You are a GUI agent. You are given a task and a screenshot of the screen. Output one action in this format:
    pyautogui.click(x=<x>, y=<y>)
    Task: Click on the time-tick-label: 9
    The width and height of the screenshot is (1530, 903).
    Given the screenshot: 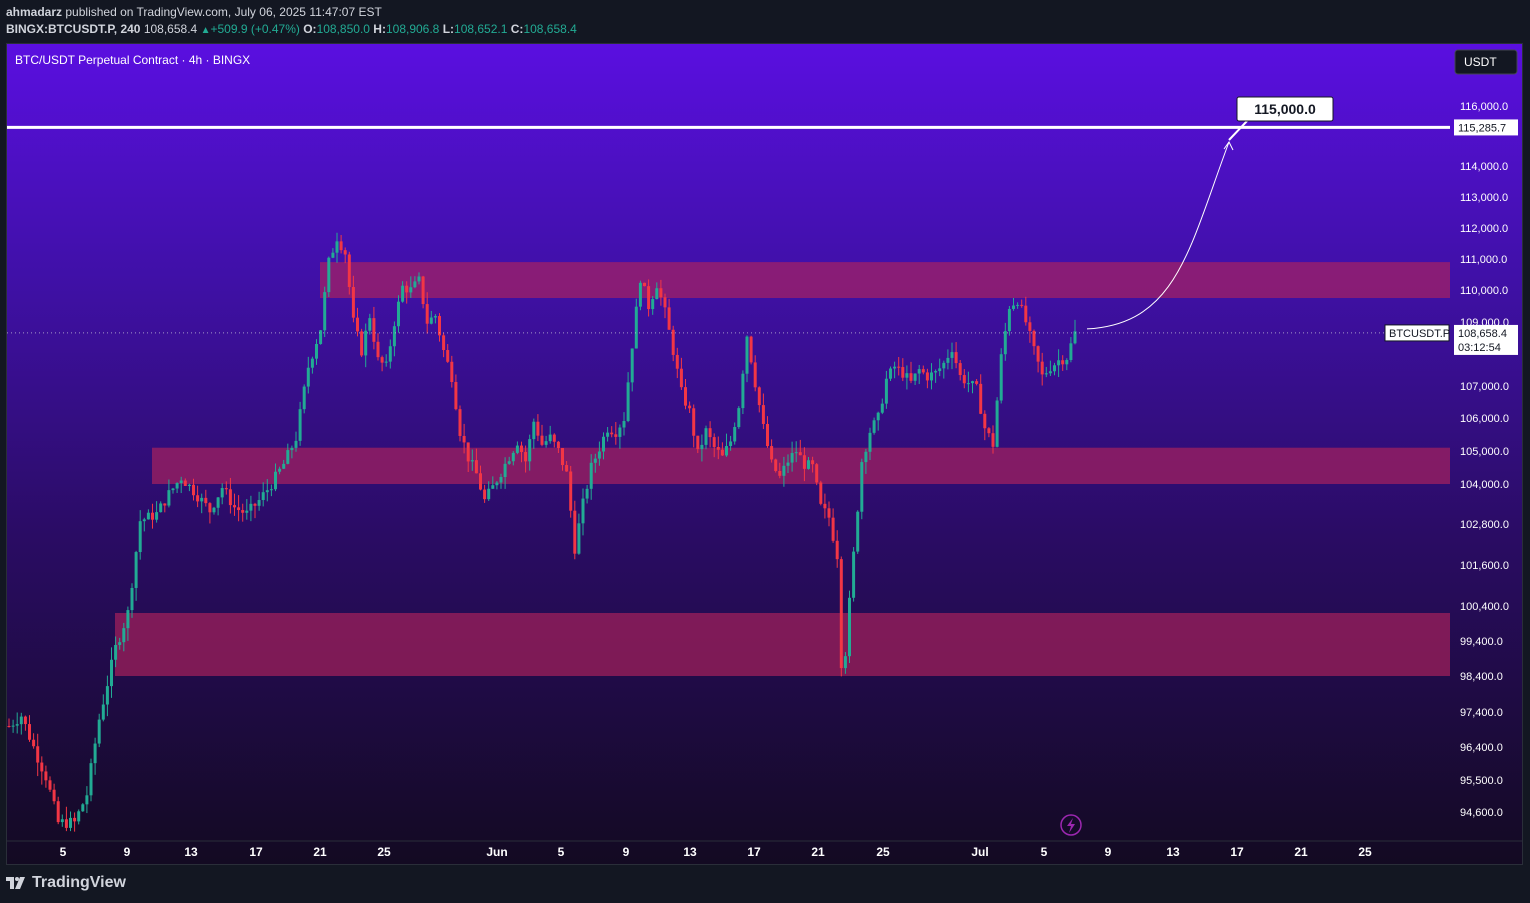 What is the action you would take?
    pyautogui.click(x=127, y=852)
    